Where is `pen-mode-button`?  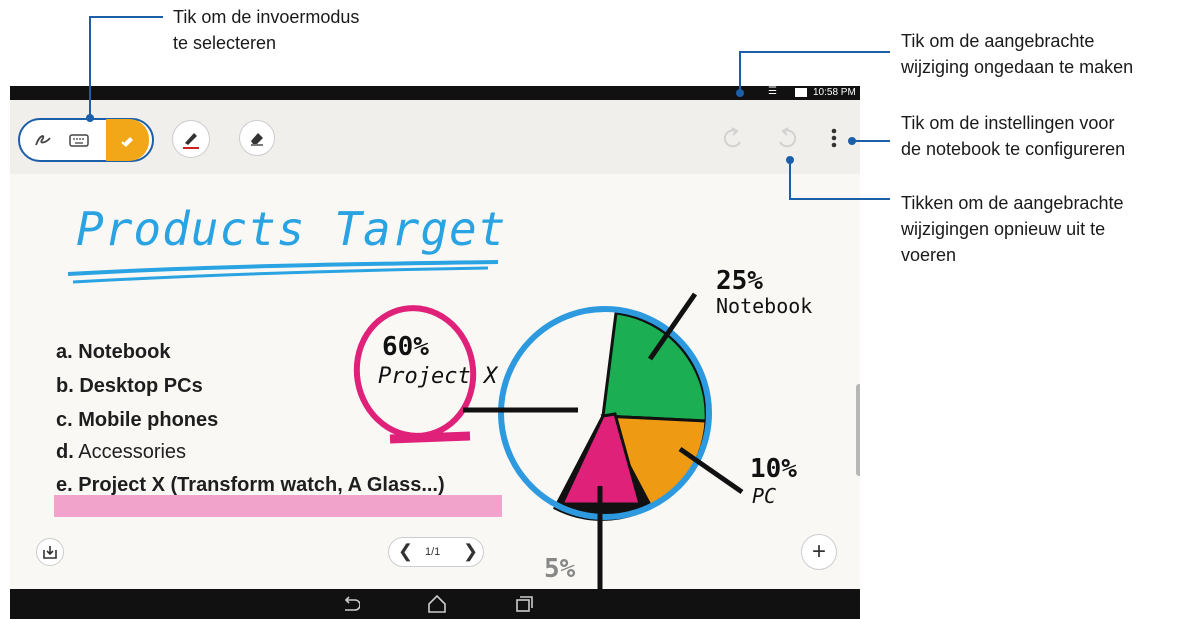
pen-mode-button is located at coordinates (43, 140).